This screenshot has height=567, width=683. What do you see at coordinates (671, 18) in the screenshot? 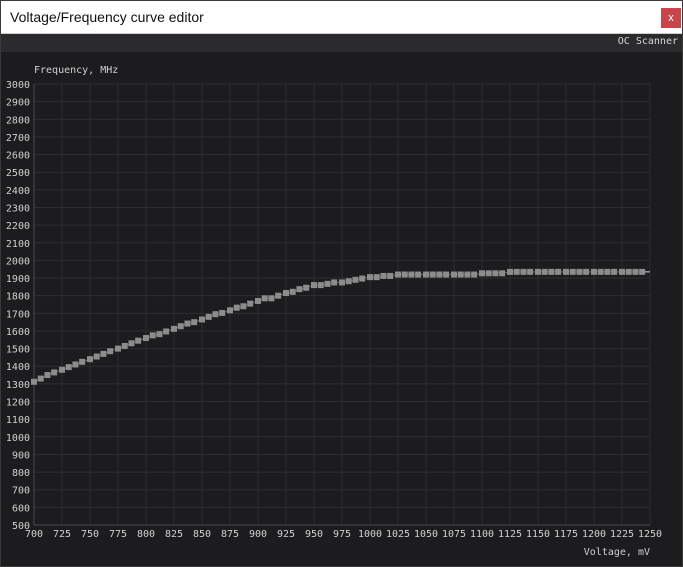
I see `close-button: x` at bounding box center [671, 18].